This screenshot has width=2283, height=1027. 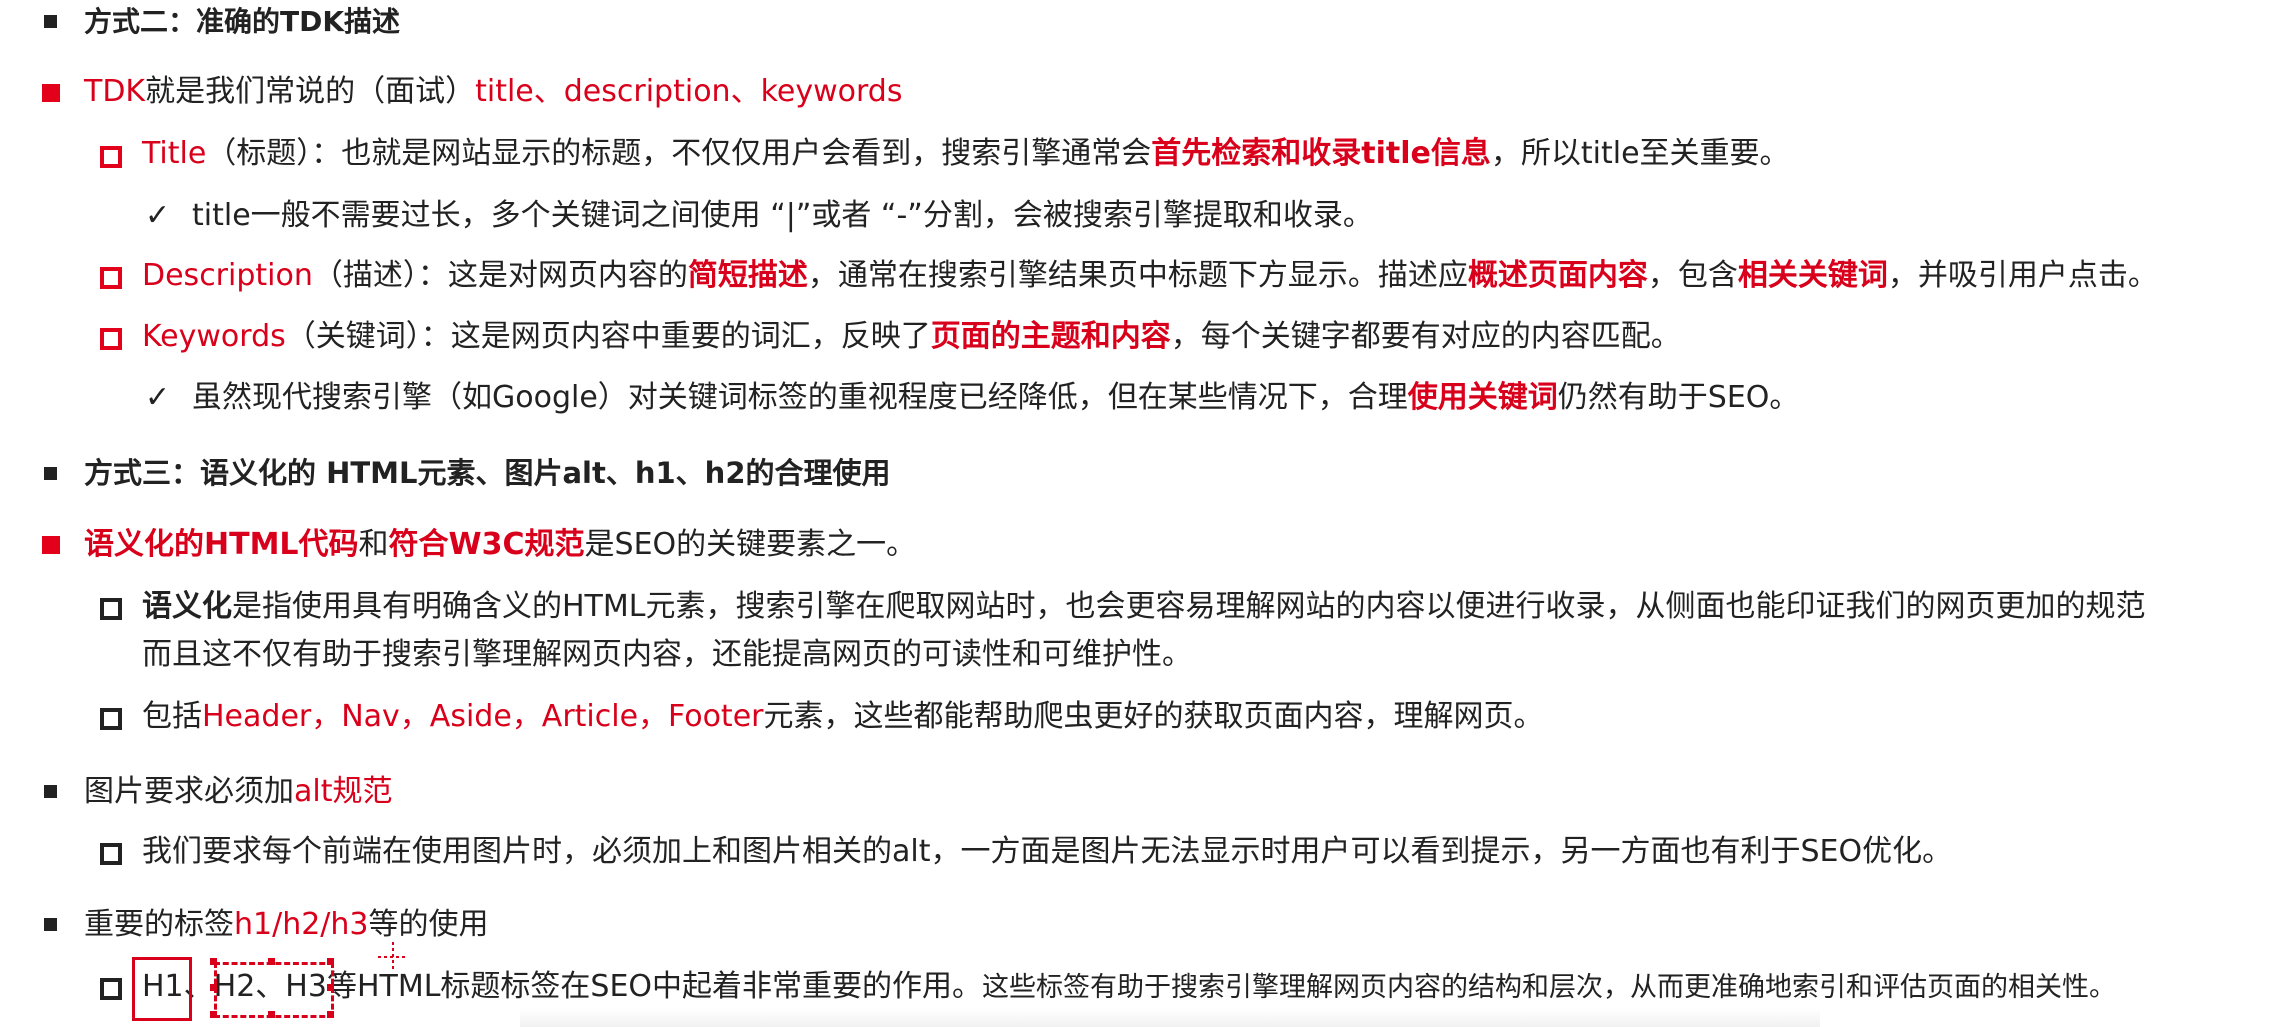 I want to click on desc-text-2: ，通常在搜索引擎结果页中标题下方显示。描述应, so click(x=1137, y=275).